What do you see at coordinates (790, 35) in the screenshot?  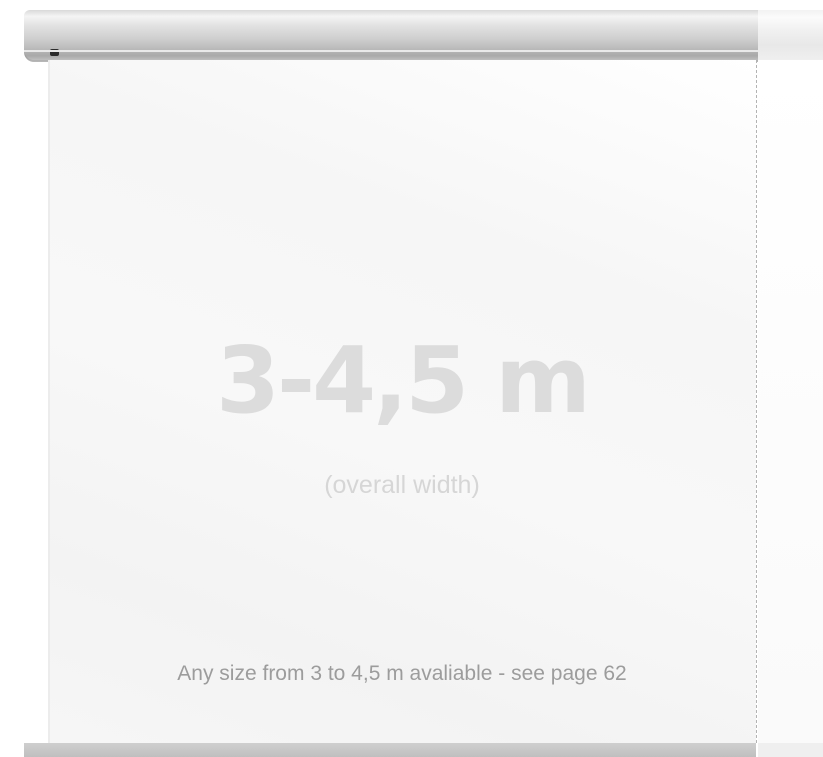 I see `roller-housing-extension` at bounding box center [790, 35].